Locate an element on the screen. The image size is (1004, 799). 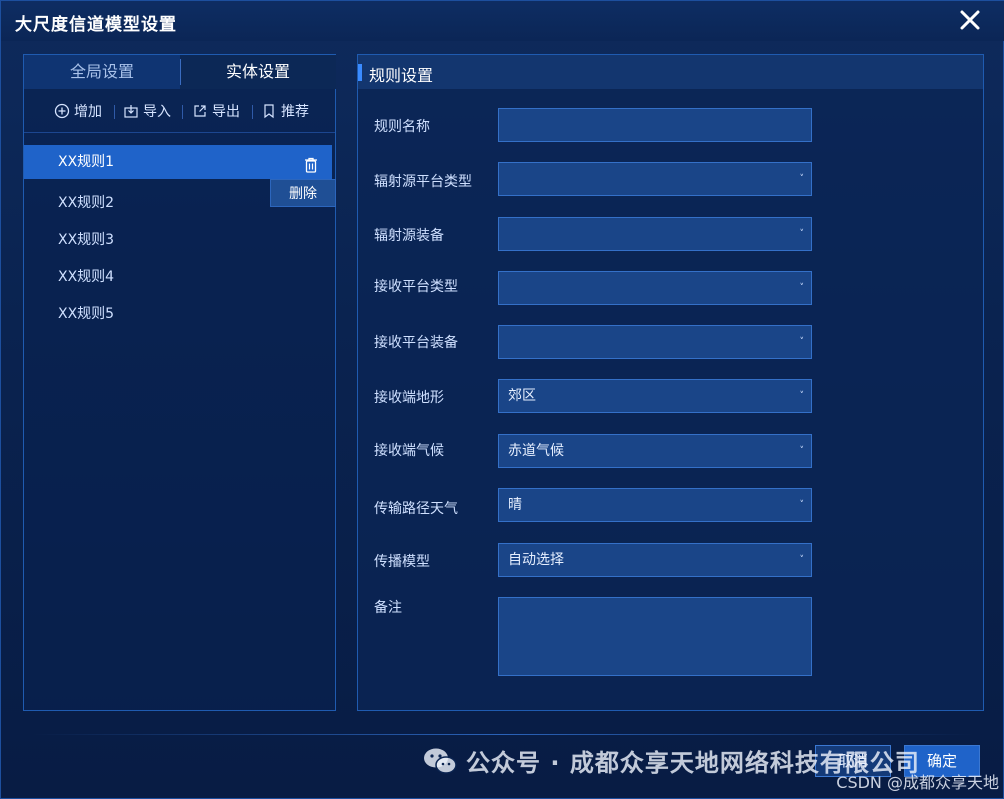
list-item: XX规则3 is located at coordinates (179, 240).